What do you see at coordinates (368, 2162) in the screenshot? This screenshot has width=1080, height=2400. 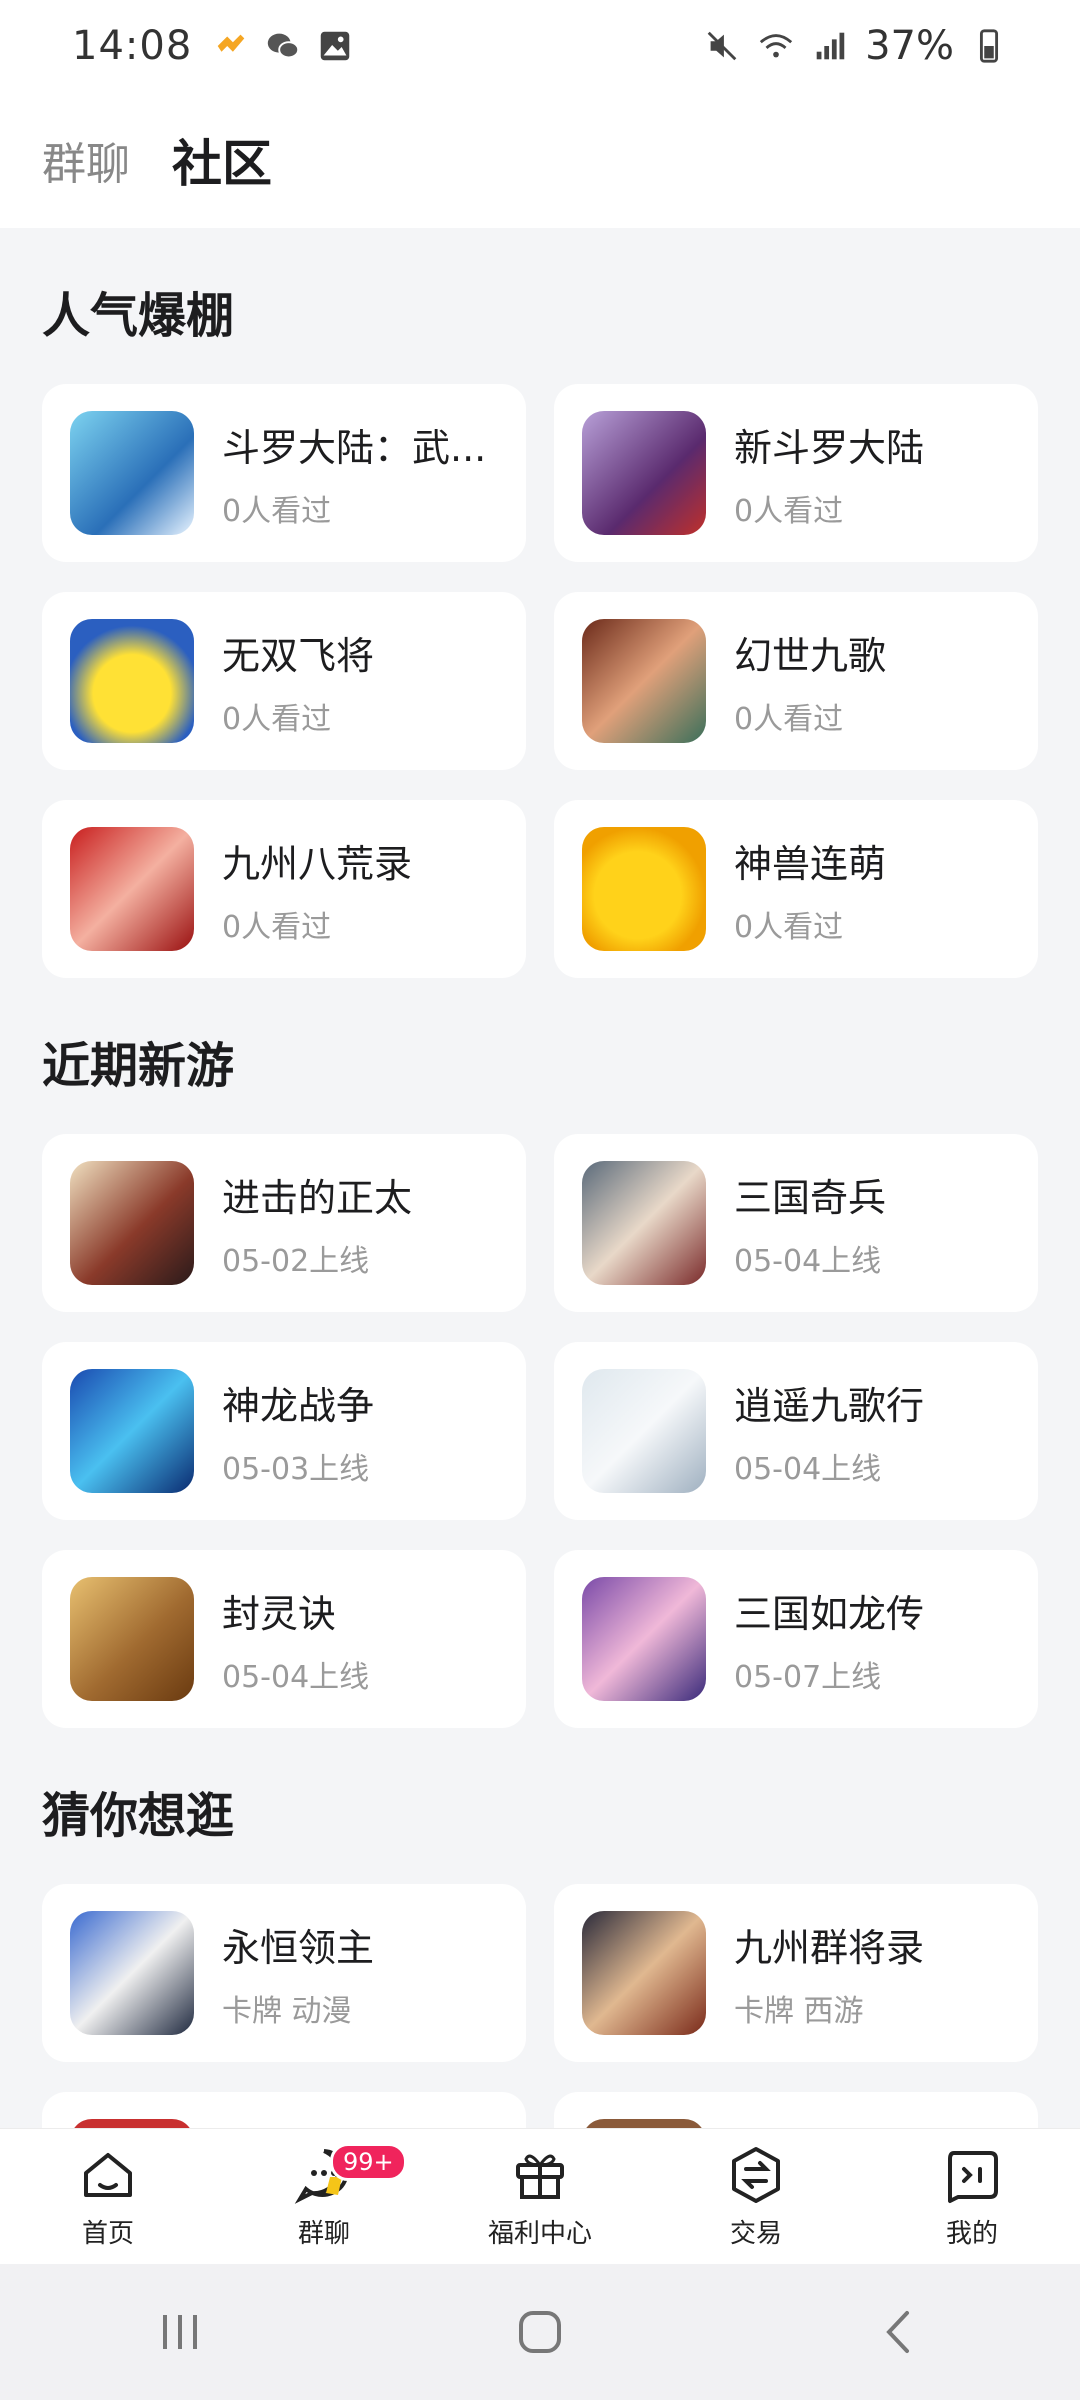 I see `unread-badge: 99+` at bounding box center [368, 2162].